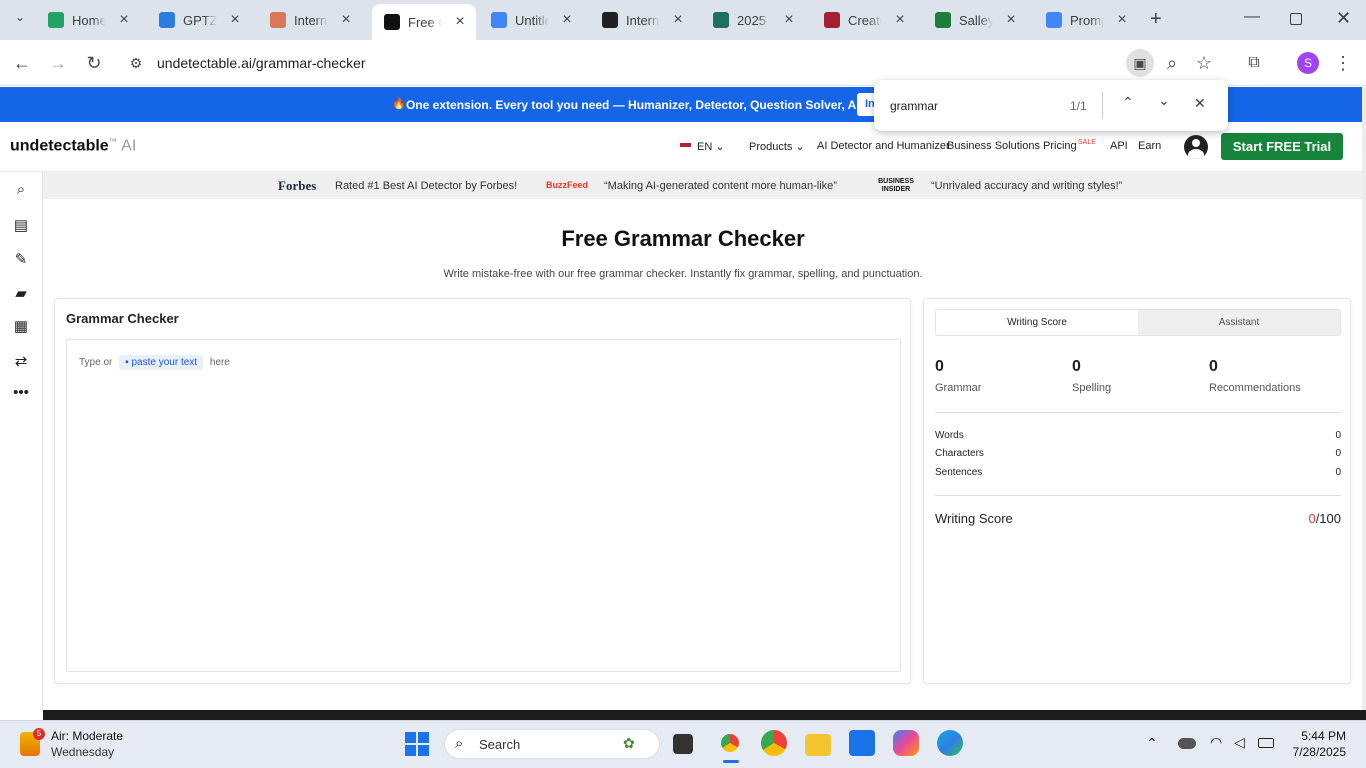 The image size is (1366, 768). Describe the element at coordinates (1364, 398) in the screenshot. I see `page-scrollbar` at that location.